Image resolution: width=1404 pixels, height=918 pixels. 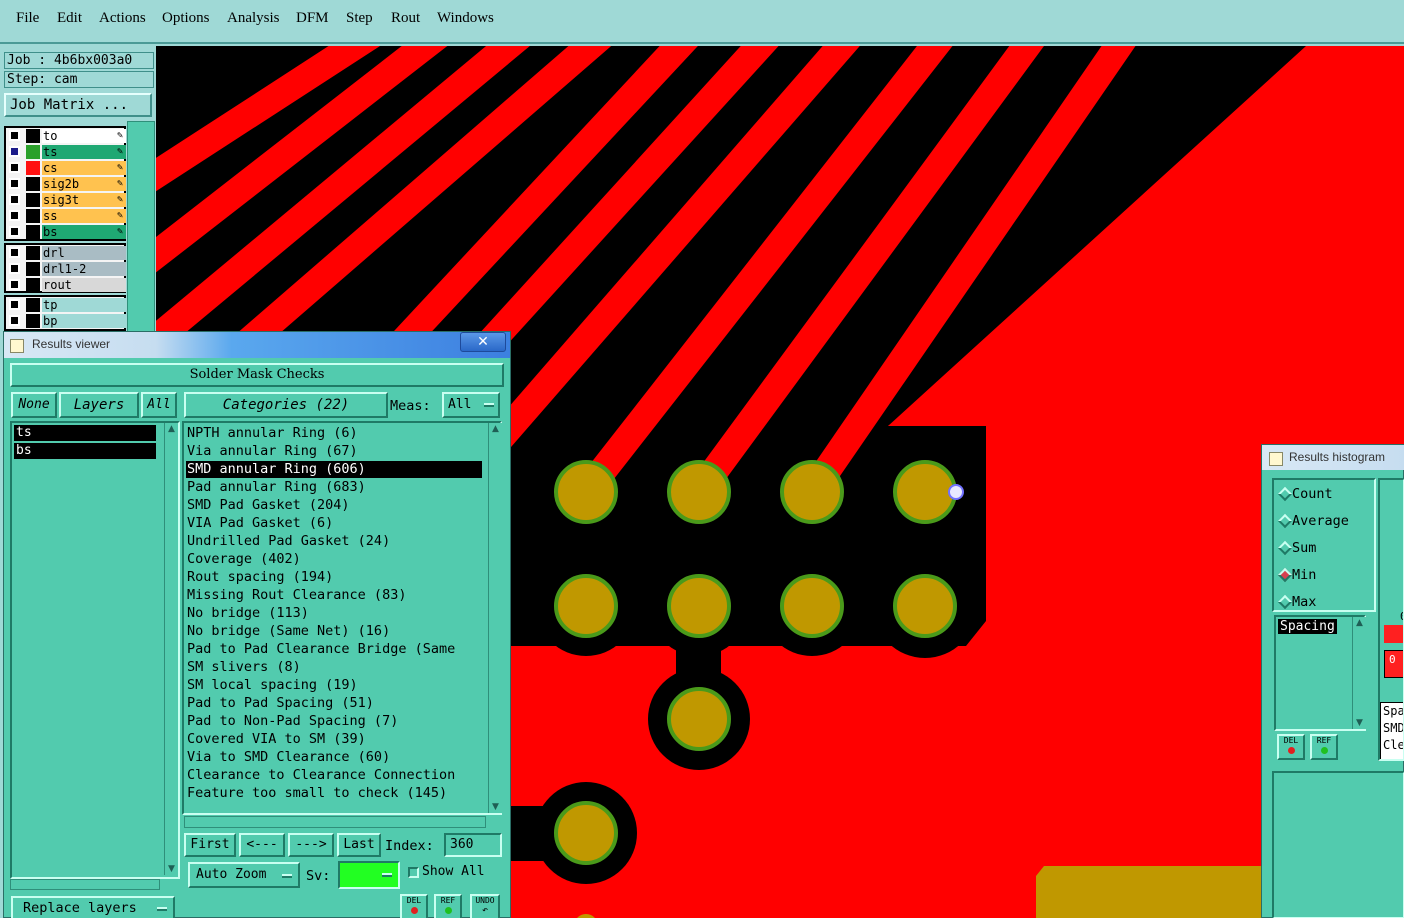 What do you see at coordinates (34, 405) in the screenshot?
I see `none-button: None` at bounding box center [34, 405].